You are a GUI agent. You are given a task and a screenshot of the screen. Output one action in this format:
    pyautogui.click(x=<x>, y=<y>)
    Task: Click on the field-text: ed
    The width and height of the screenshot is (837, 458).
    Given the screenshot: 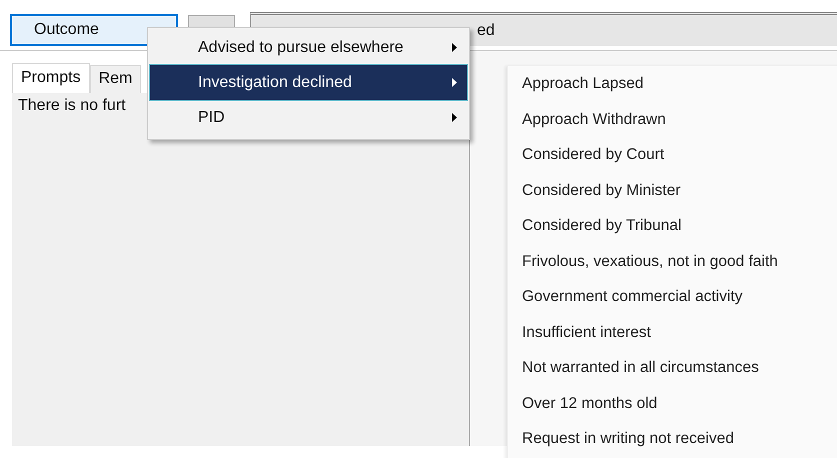 What is the action you would take?
    pyautogui.click(x=486, y=31)
    